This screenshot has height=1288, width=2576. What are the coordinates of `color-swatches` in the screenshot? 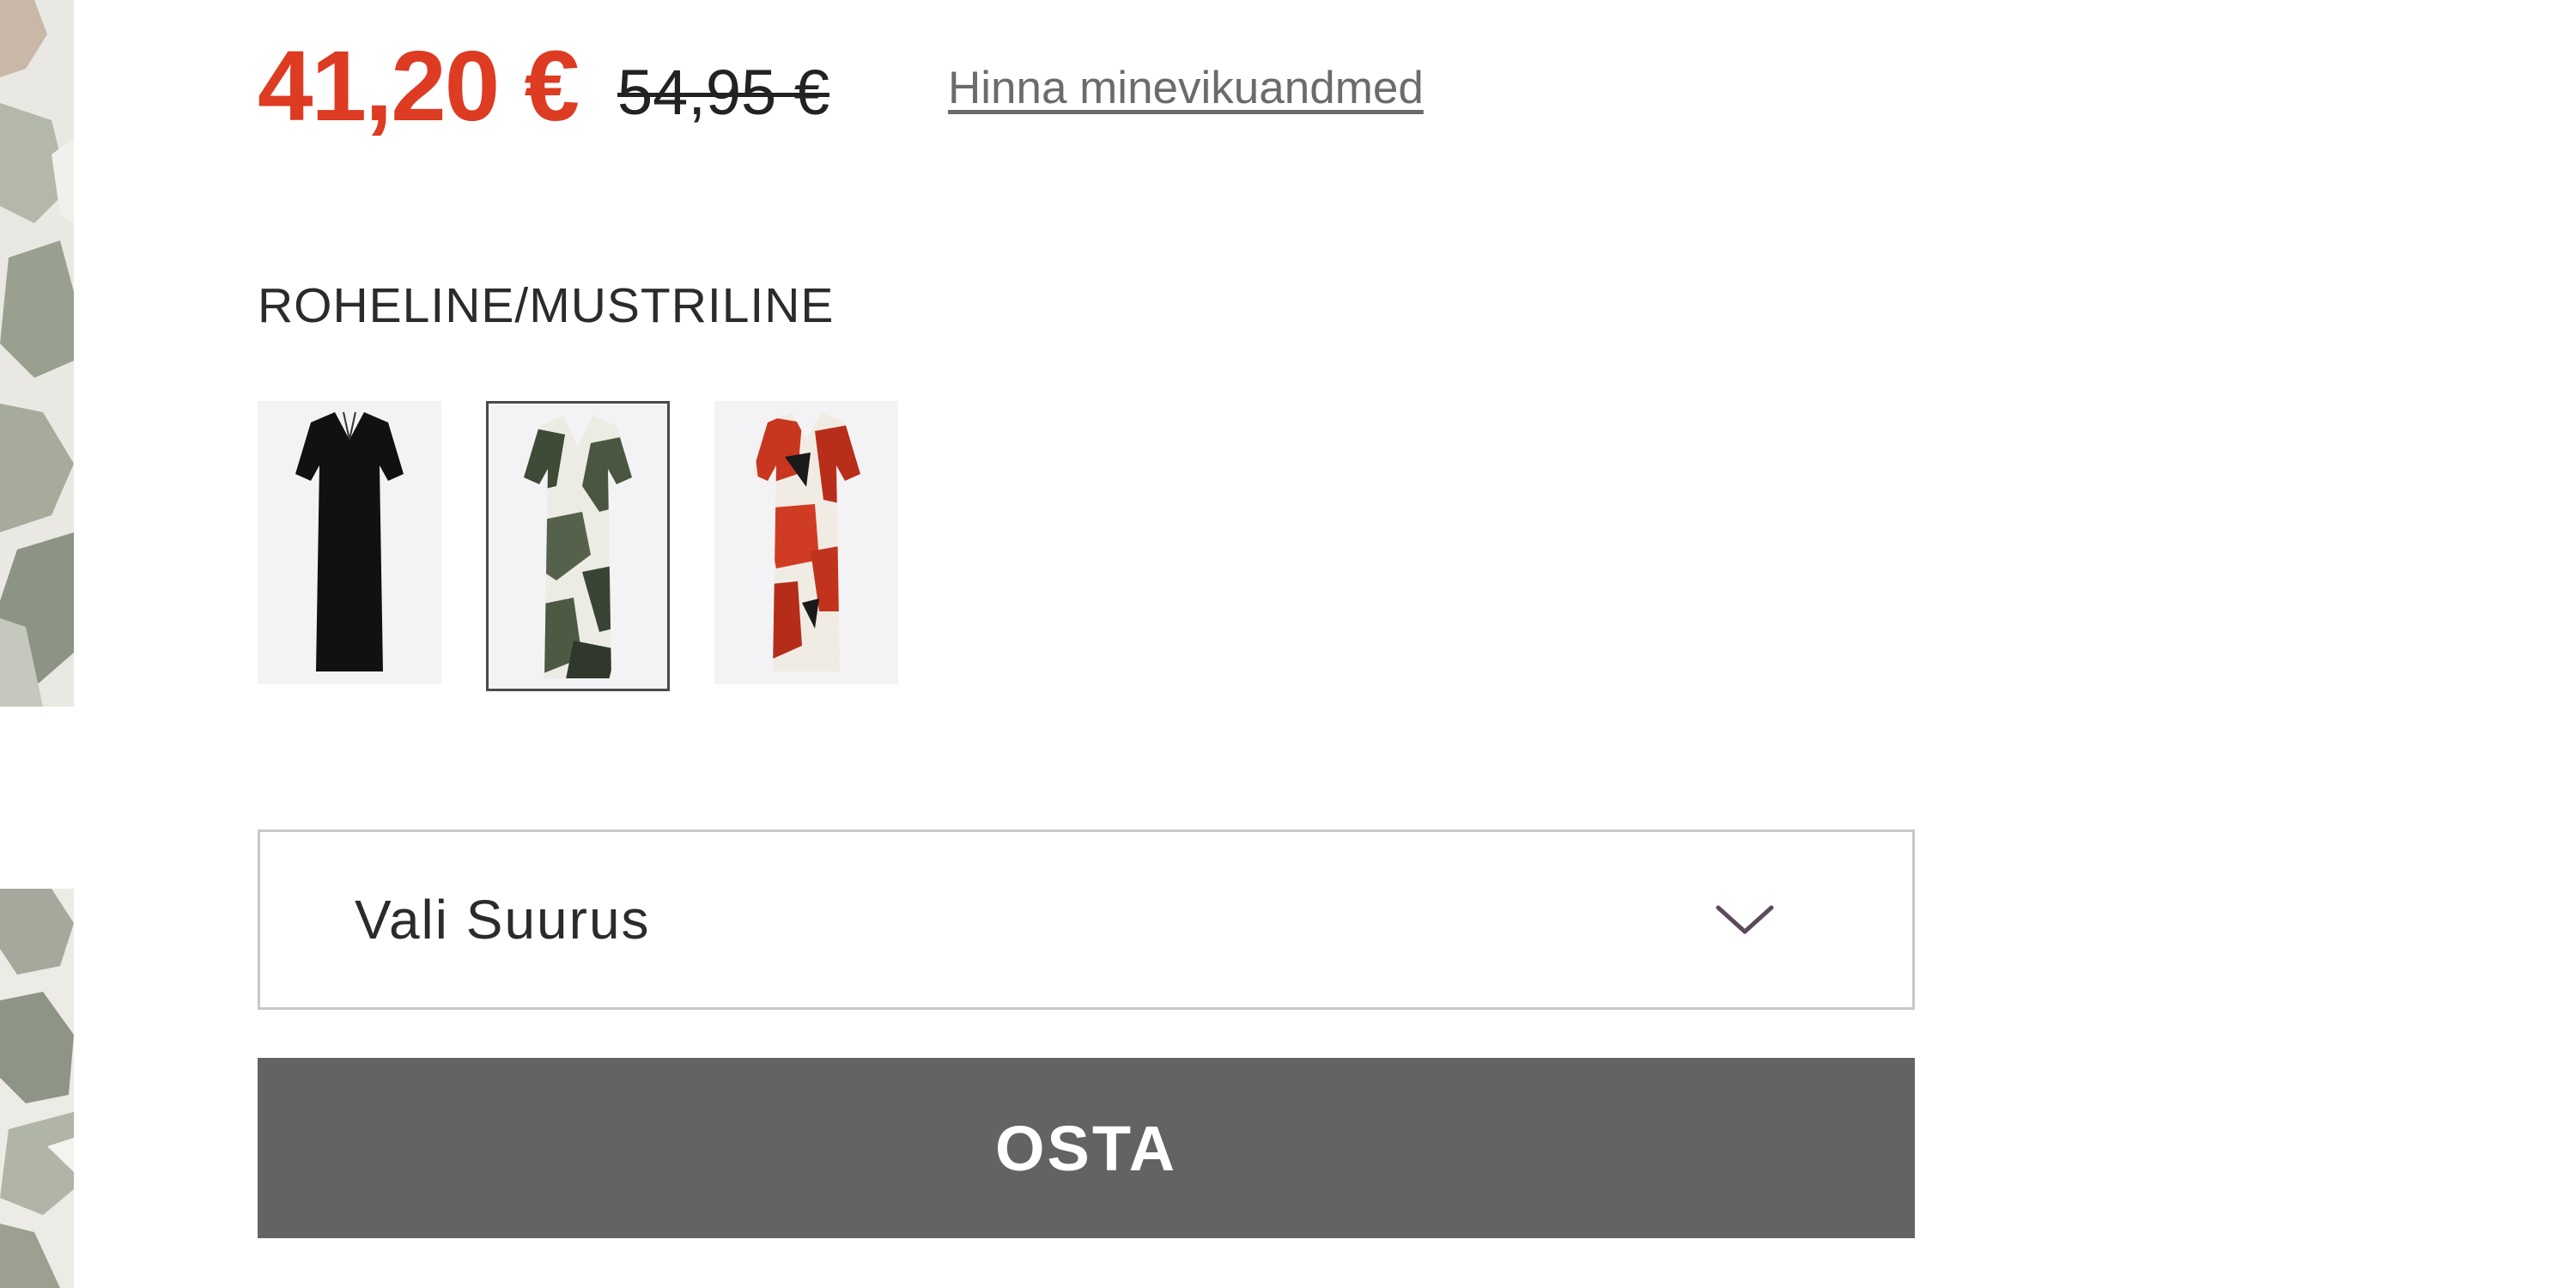 It's located at (578, 546).